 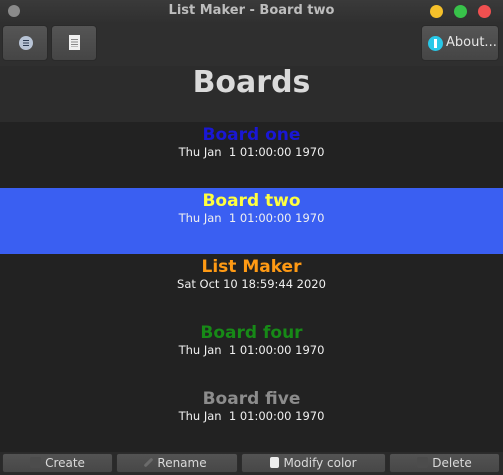 I want to click on document-icon, so click(x=74, y=42).